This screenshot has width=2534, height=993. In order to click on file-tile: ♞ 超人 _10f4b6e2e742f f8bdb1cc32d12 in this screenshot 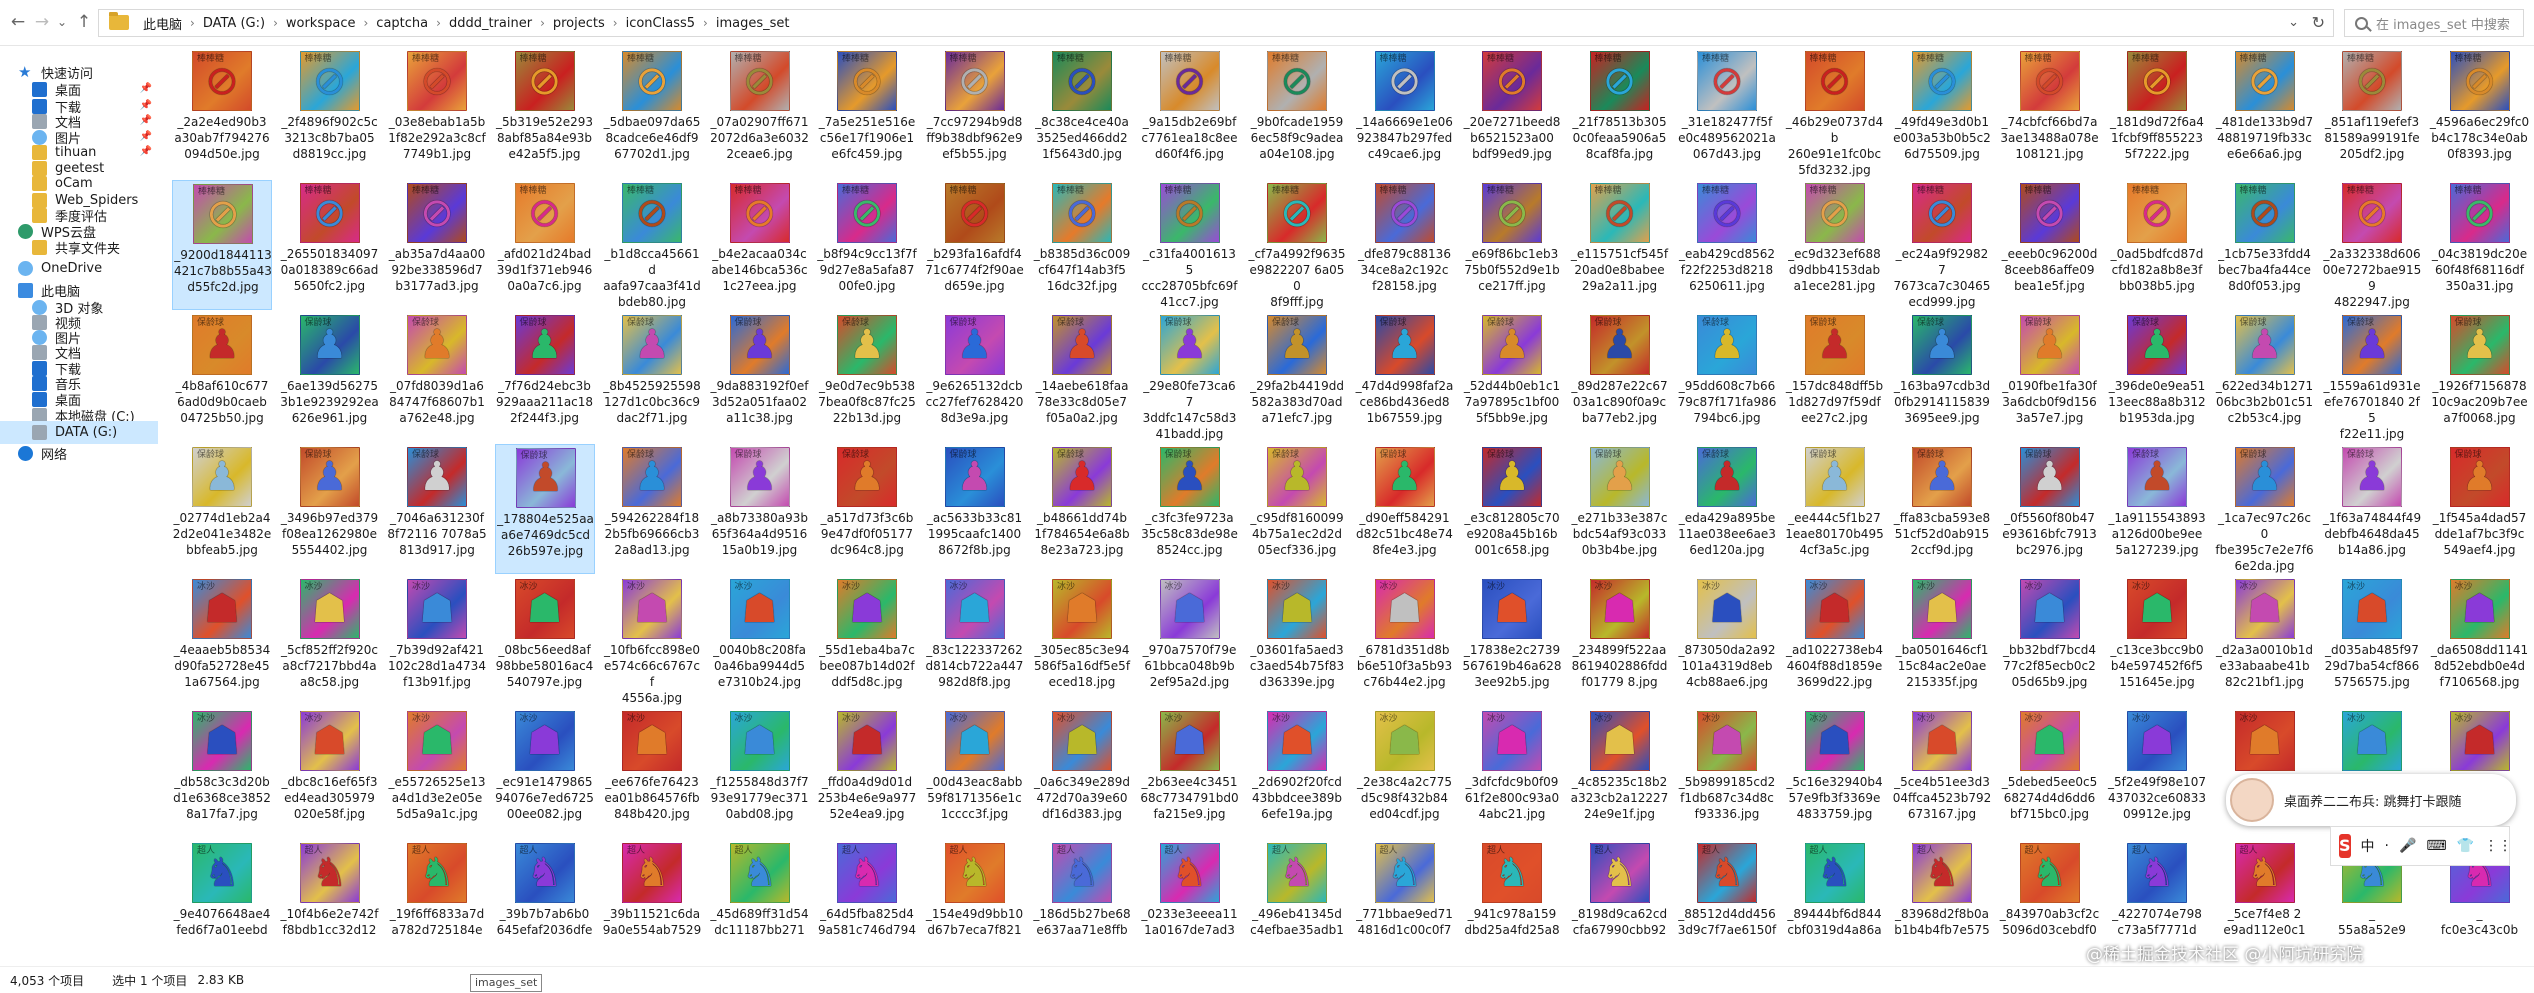, I will do `click(330, 903)`.